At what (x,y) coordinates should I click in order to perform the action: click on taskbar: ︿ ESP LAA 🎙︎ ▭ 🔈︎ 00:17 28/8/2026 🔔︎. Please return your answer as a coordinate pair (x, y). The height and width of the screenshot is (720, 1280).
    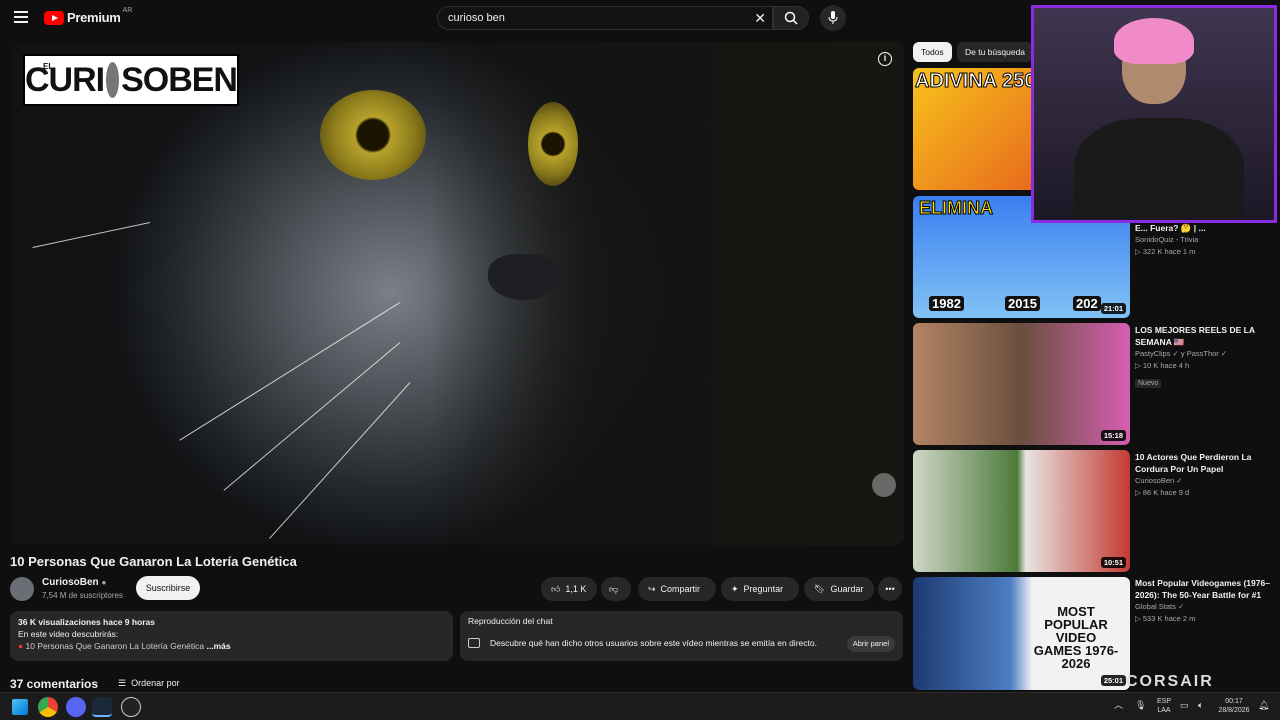
    Looking at the image, I should click on (640, 706).